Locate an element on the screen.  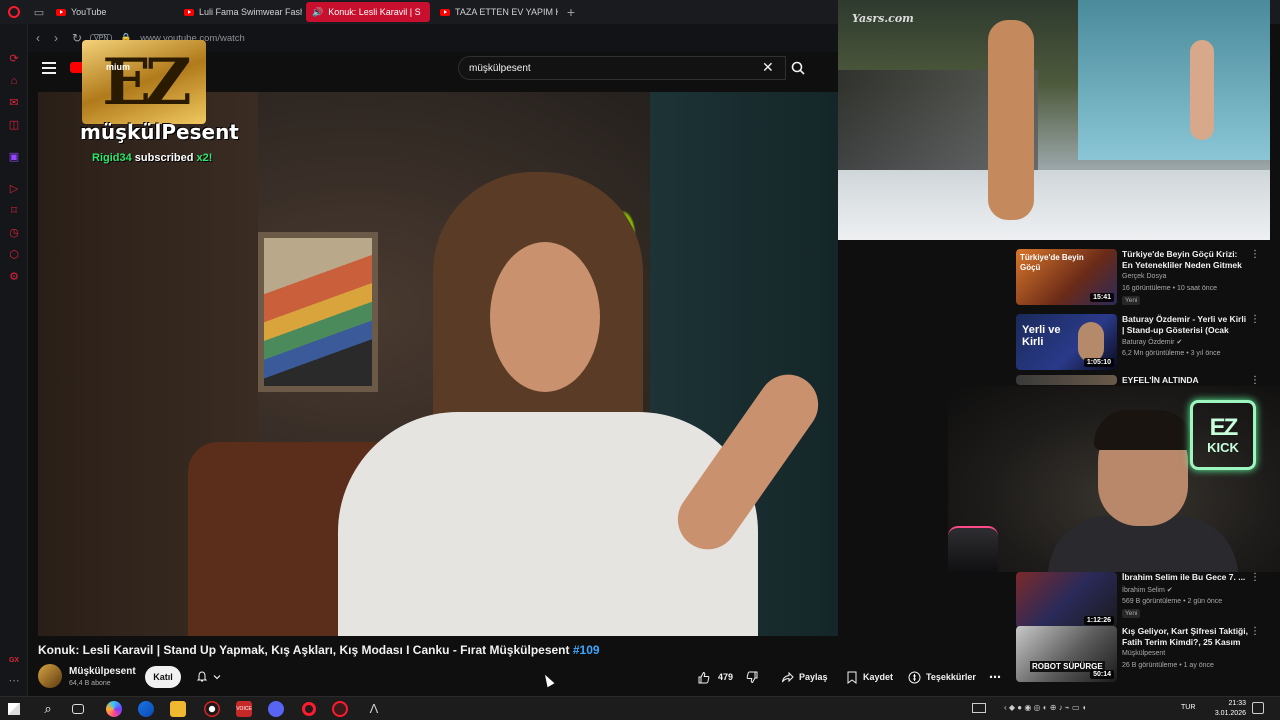
sub-alert-multiplier: x2! is located at coordinates (204, 158).